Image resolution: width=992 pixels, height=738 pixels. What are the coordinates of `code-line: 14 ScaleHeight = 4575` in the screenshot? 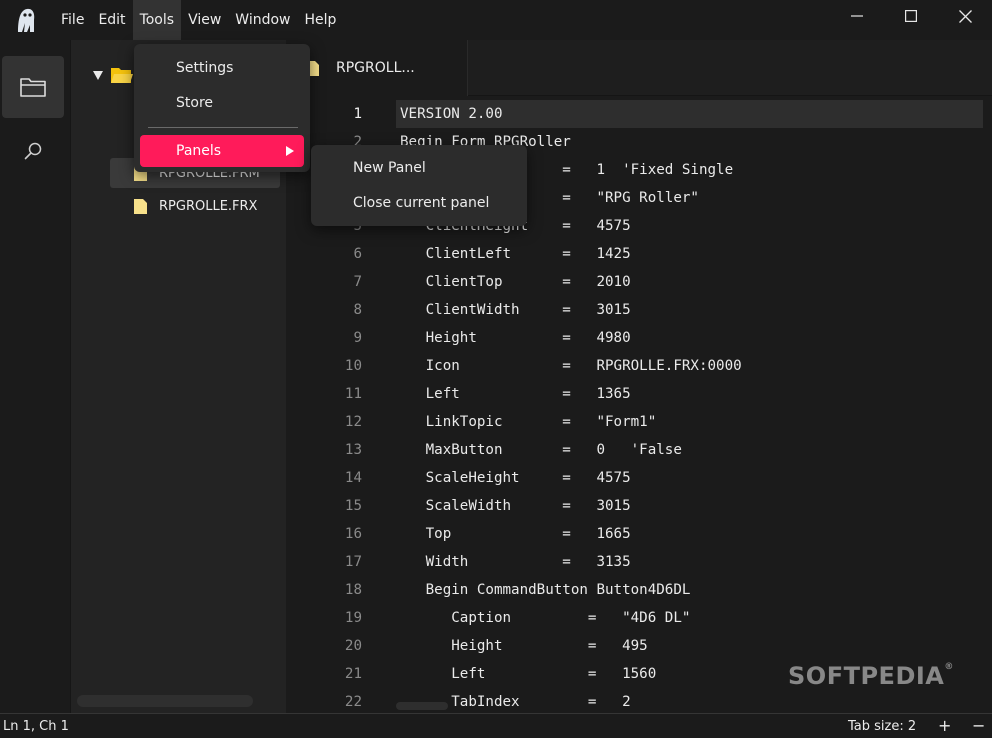 It's located at (639, 478).